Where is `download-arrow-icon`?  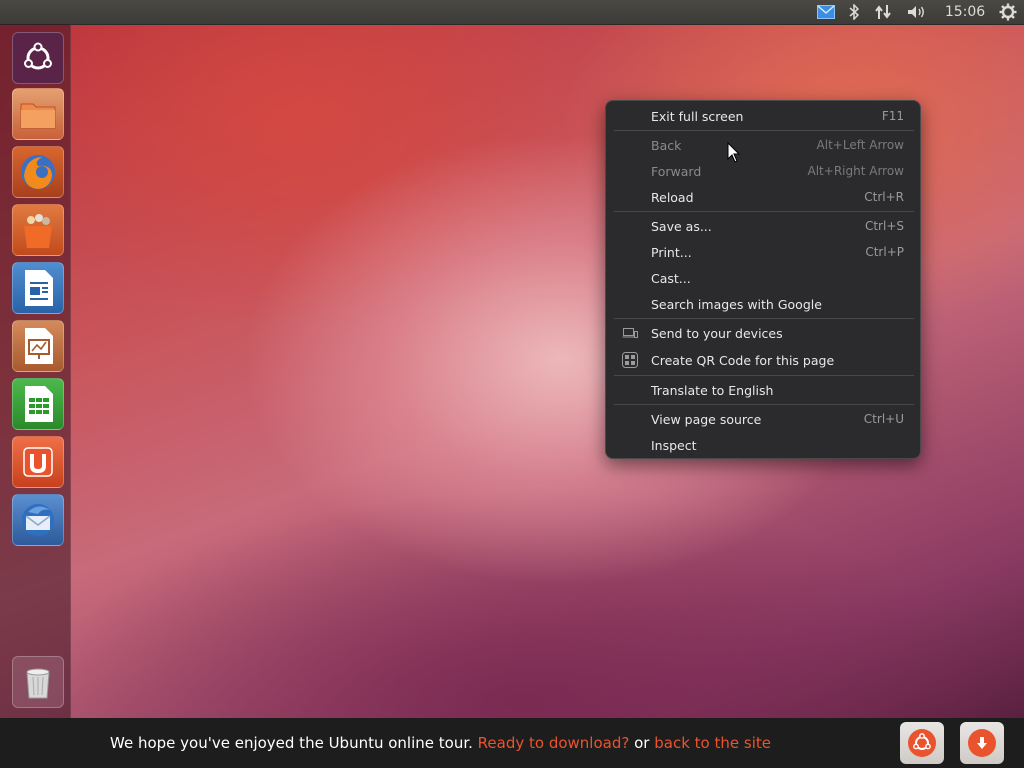 download-arrow-icon is located at coordinates (982, 743).